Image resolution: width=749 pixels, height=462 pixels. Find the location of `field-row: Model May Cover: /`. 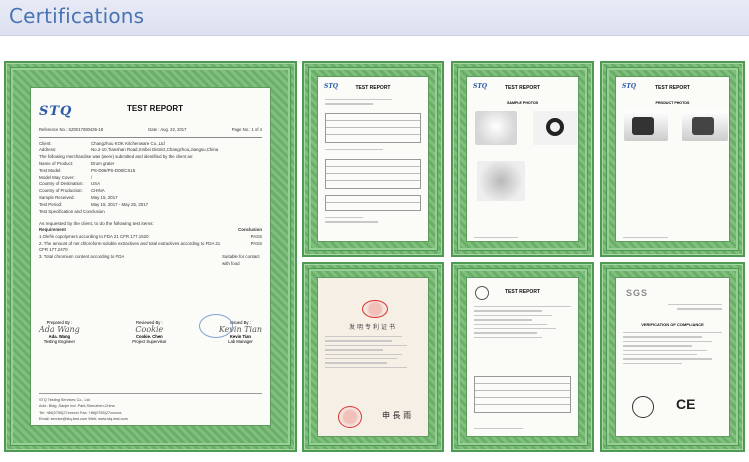

field-row: Model May Cover: / is located at coordinates (150, 178).